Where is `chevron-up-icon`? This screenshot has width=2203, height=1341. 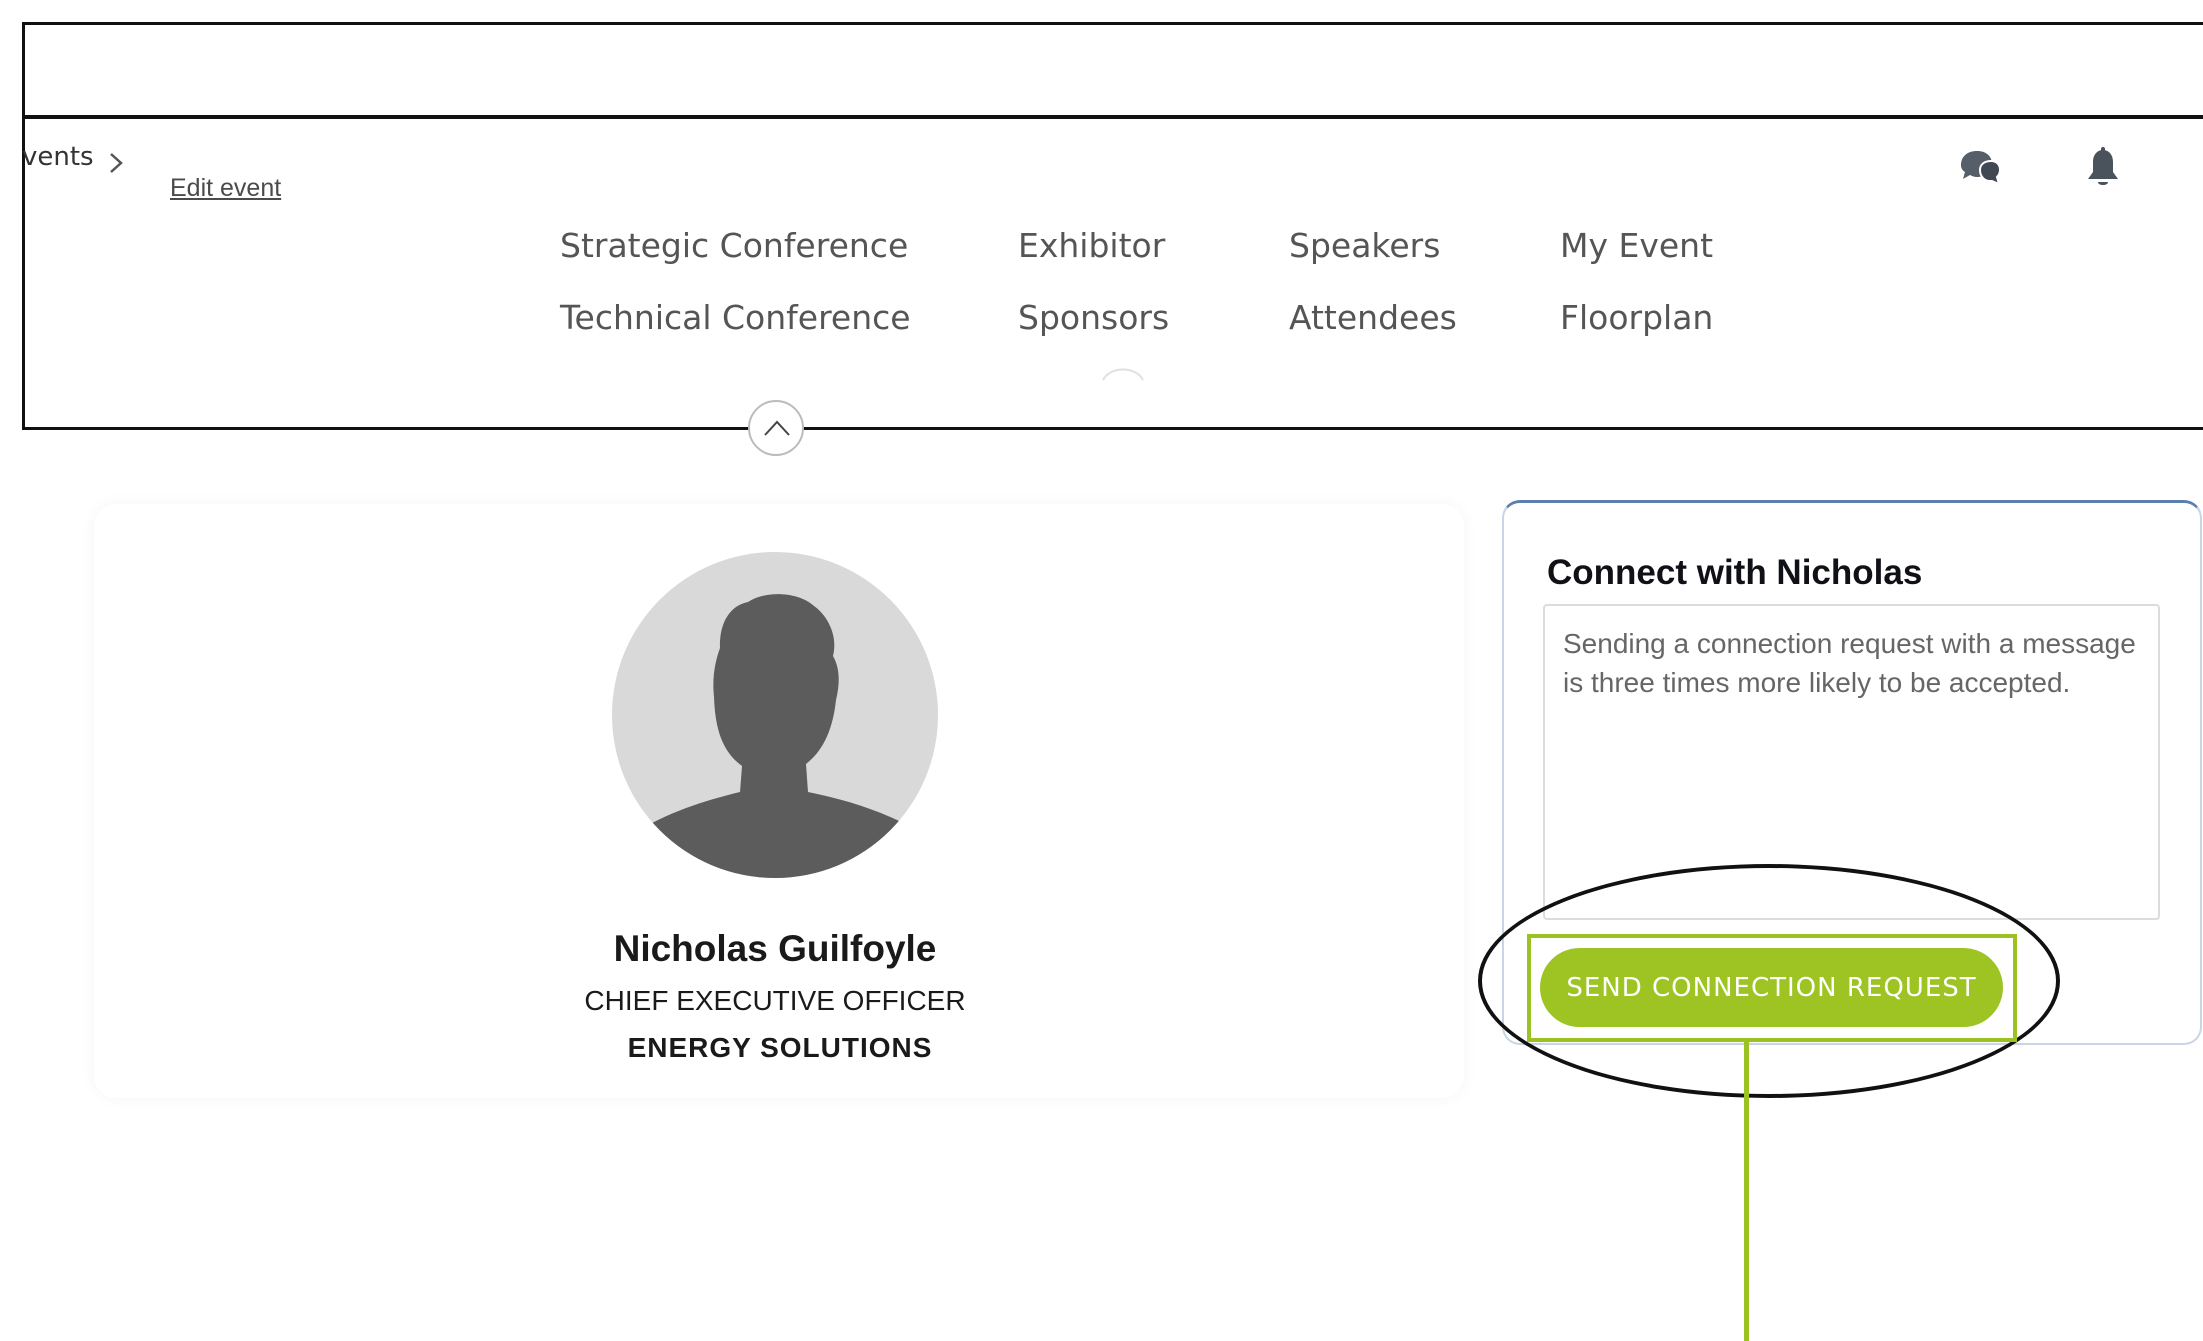 chevron-up-icon is located at coordinates (777, 428).